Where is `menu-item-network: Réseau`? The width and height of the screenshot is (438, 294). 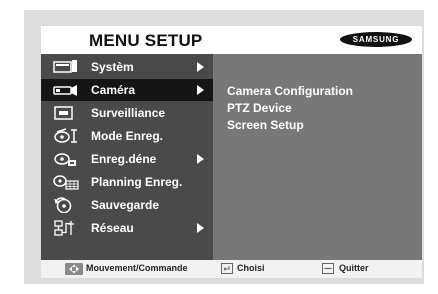
menu-item-network: Réseau is located at coordinates (127, 228).